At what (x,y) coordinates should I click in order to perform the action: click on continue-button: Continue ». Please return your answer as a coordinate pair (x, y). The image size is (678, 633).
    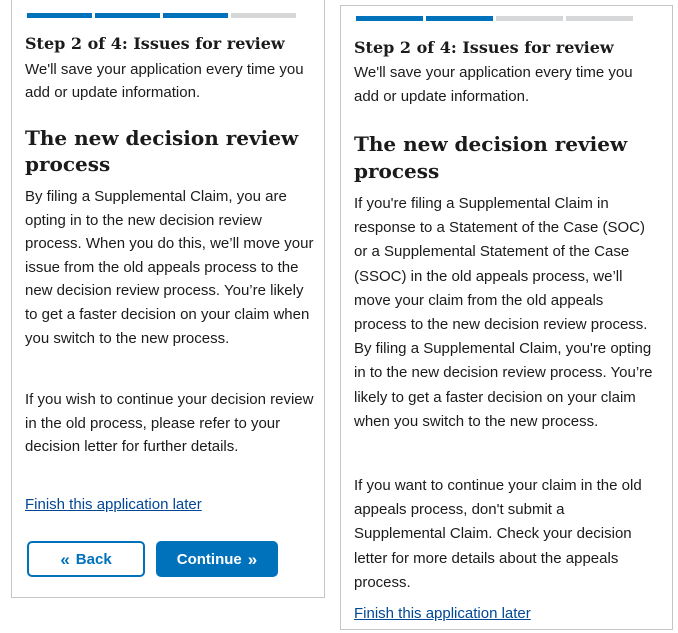
    Looking at the image, I should click on (217, 559).